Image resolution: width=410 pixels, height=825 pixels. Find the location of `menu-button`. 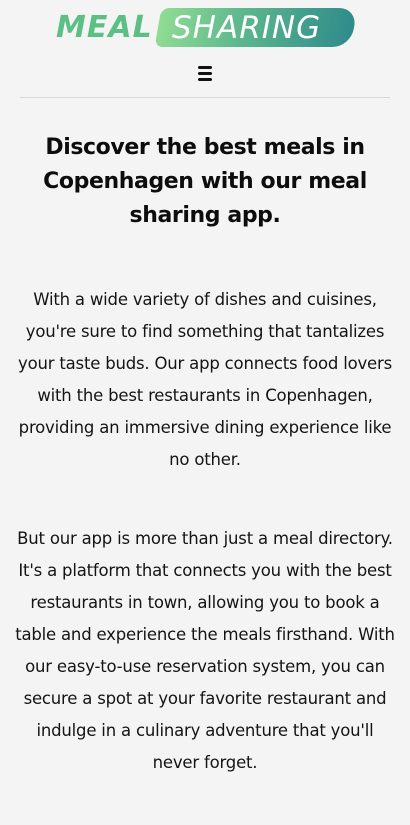

menu-button is located at coordinates (205, 73).